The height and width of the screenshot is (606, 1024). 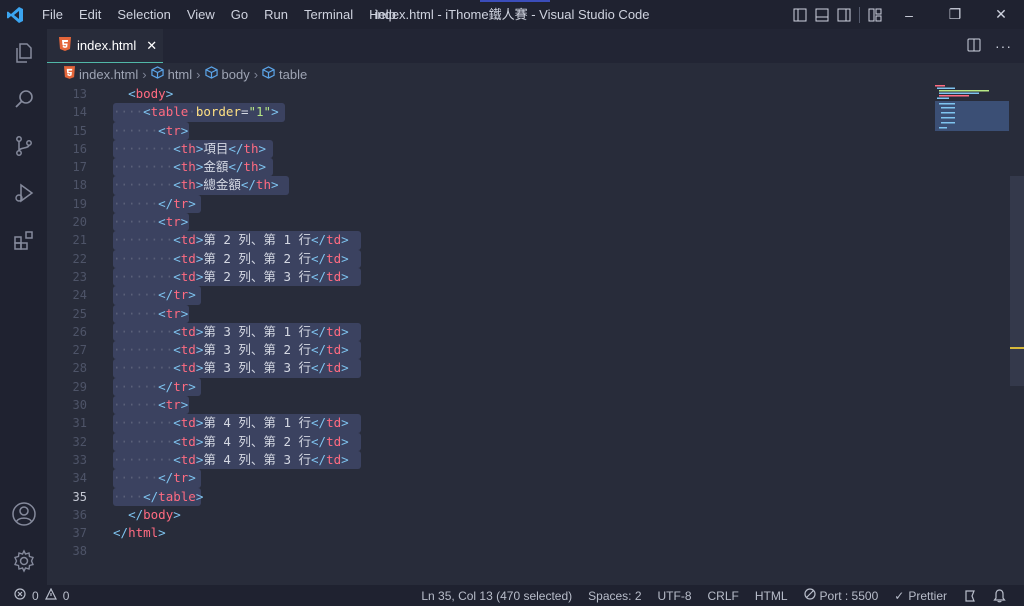 I want to click on toggle-panel-icon, so click(x=822, y=14).